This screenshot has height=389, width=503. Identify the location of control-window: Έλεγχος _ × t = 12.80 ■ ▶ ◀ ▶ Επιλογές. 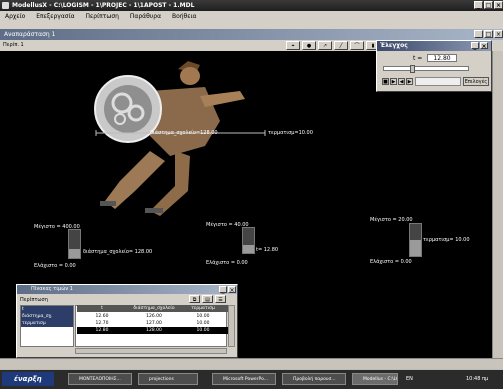
(434, 66).